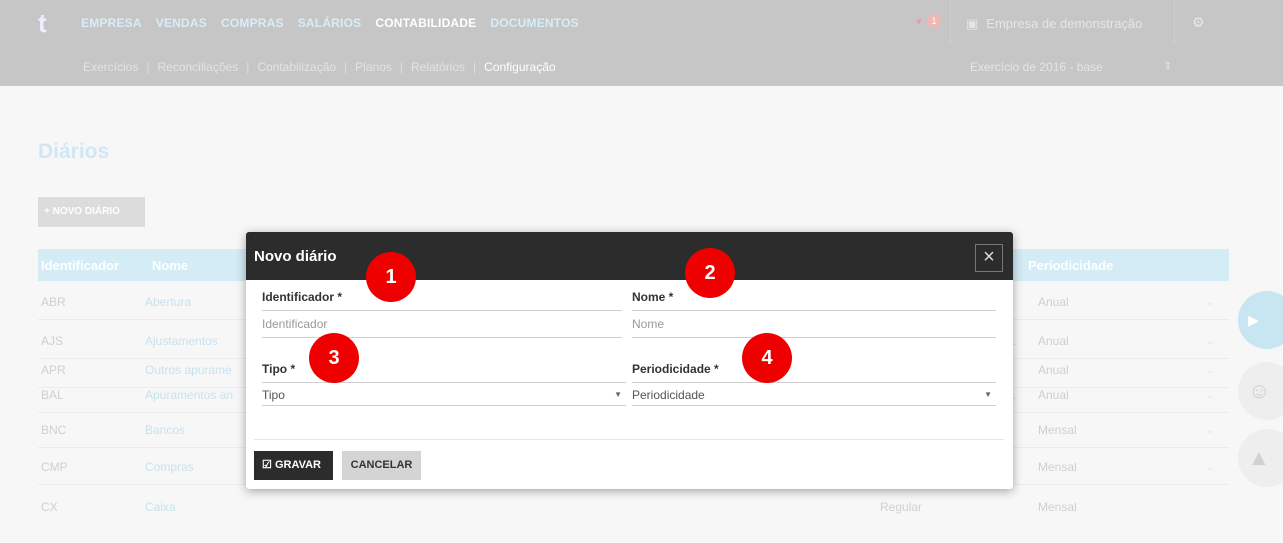  I want to click on column-header-identificador: Identificador, so click(80, 265).